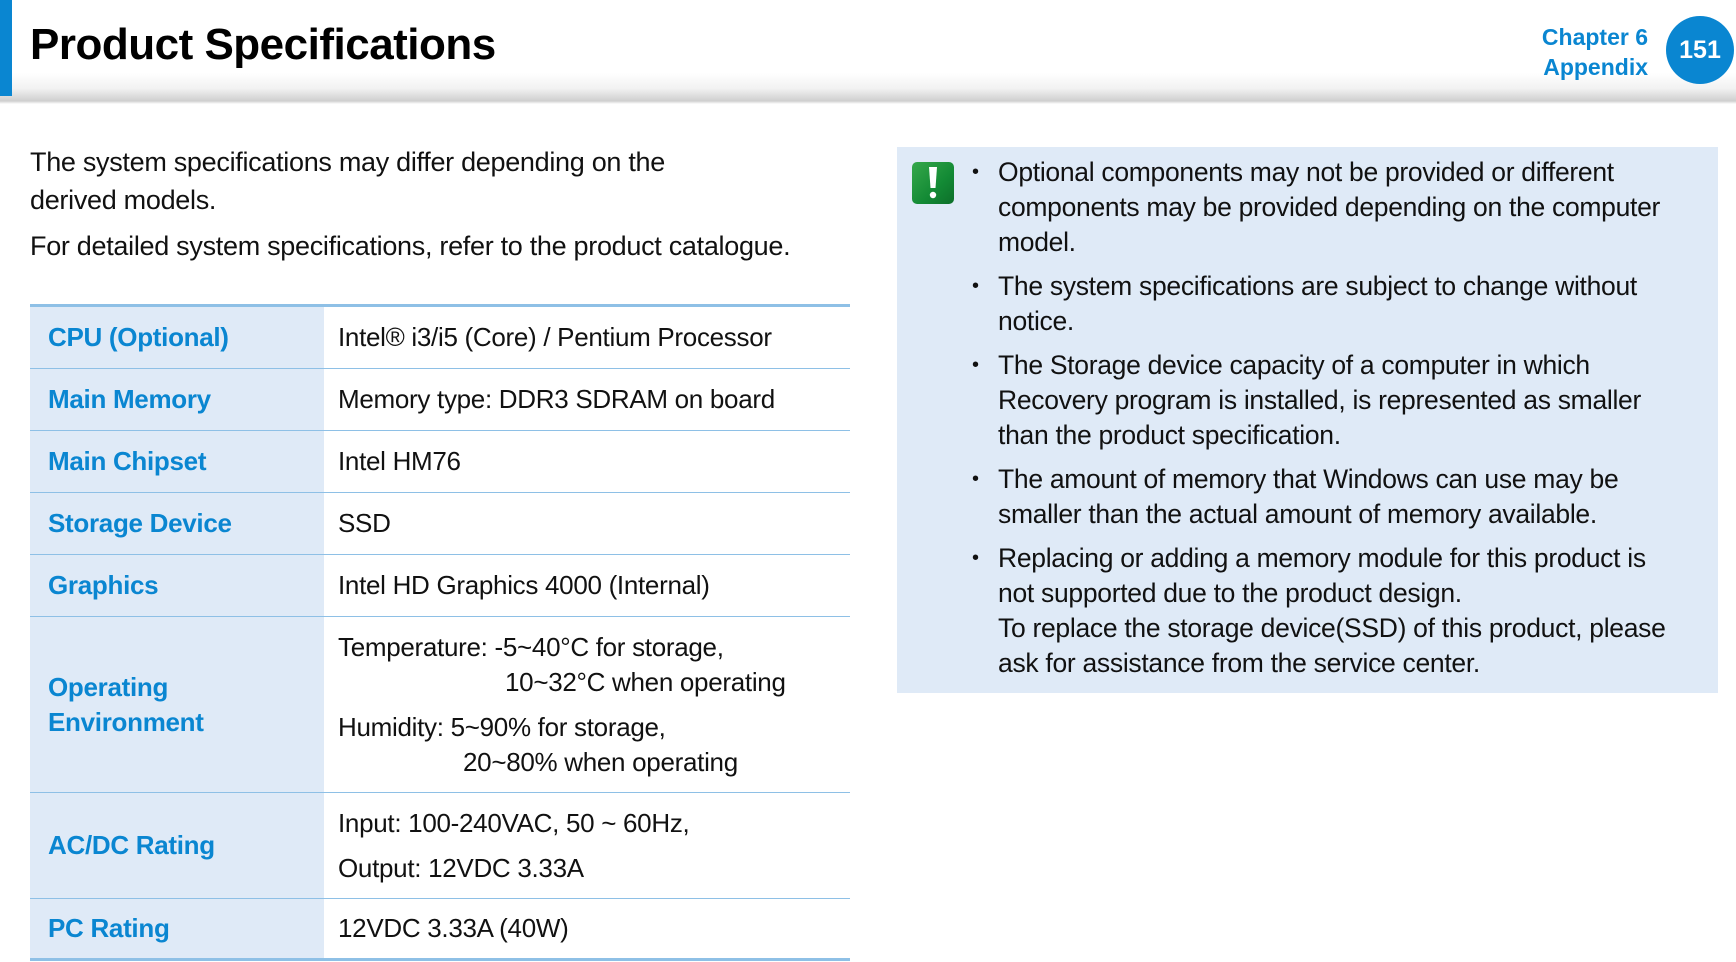 This screenshot has height=962, width=1736. I want to click on header-accent-bar, so click(6, 48).